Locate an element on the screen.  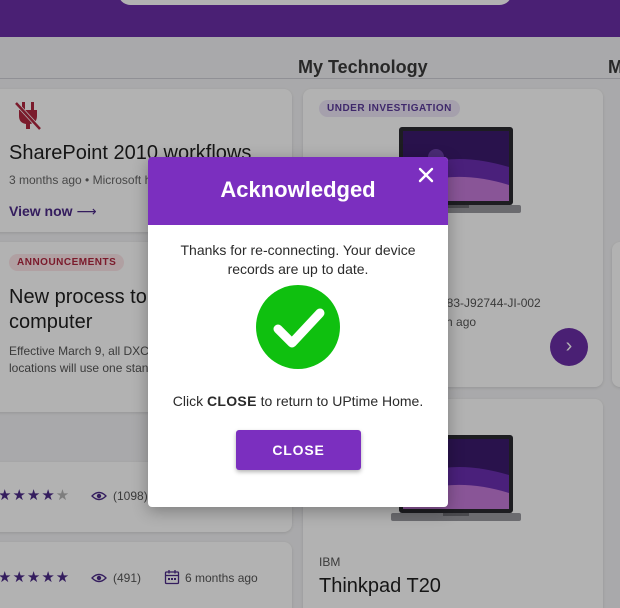
instruction-prefix: Click is located at coordinates (188, 401).